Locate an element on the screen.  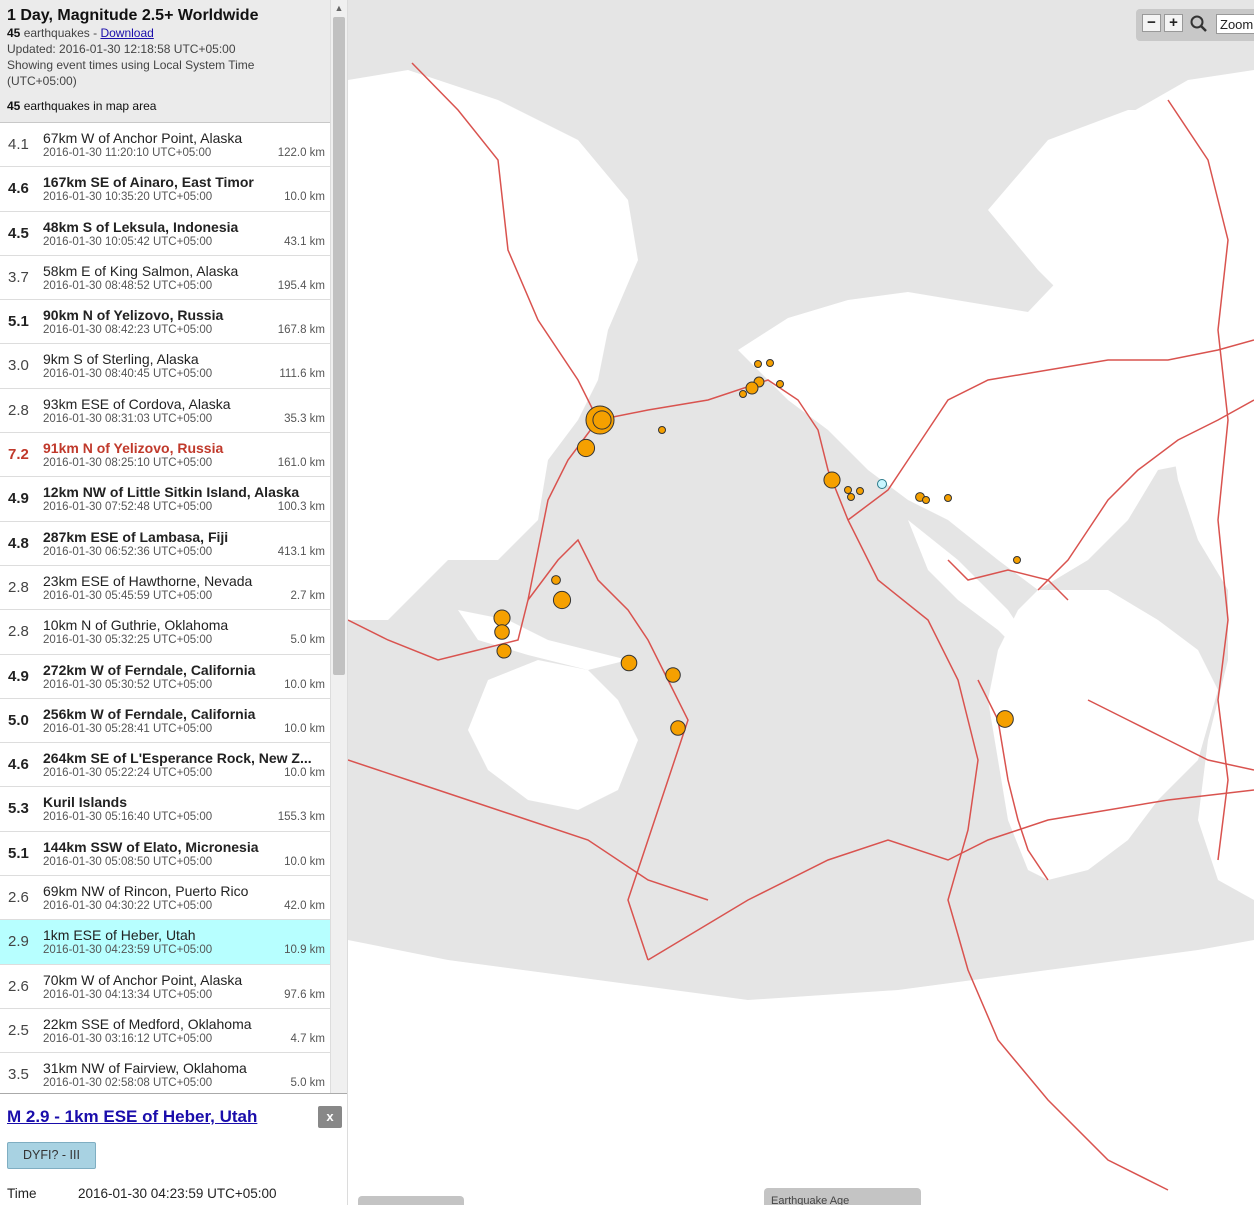
earthquake-place: 287km ESE of Lambasa, Fiji is located at coordinates (136, 536).